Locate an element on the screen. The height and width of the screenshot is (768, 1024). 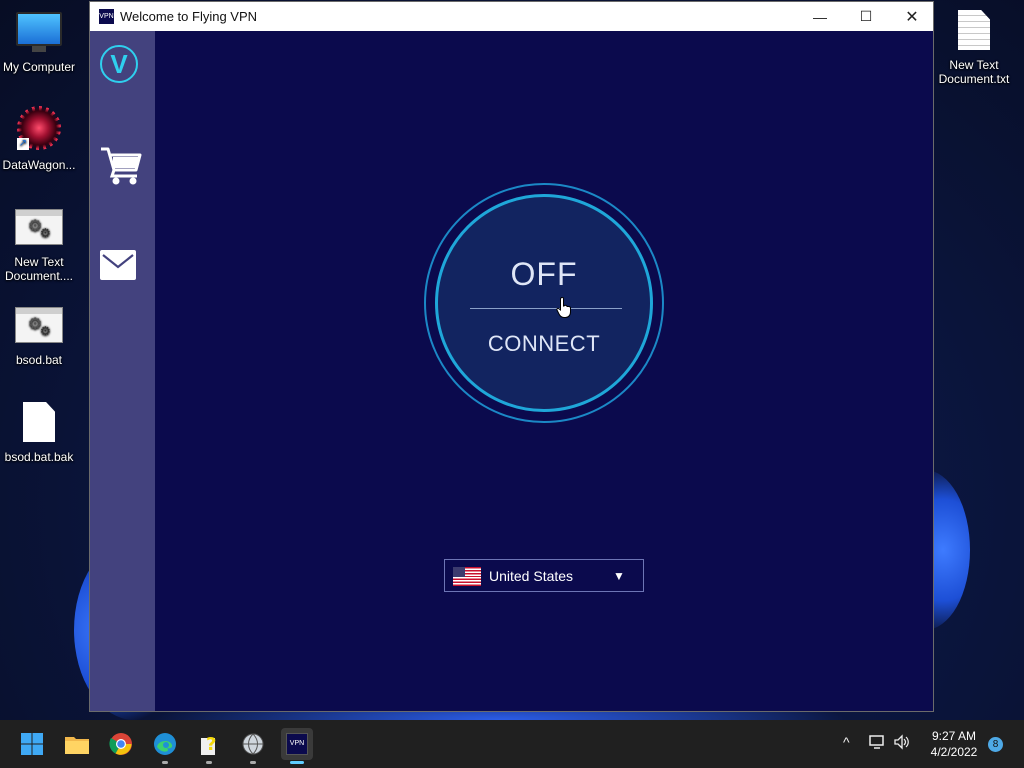
close-button: ✕ is located at coordinates (912, 16).